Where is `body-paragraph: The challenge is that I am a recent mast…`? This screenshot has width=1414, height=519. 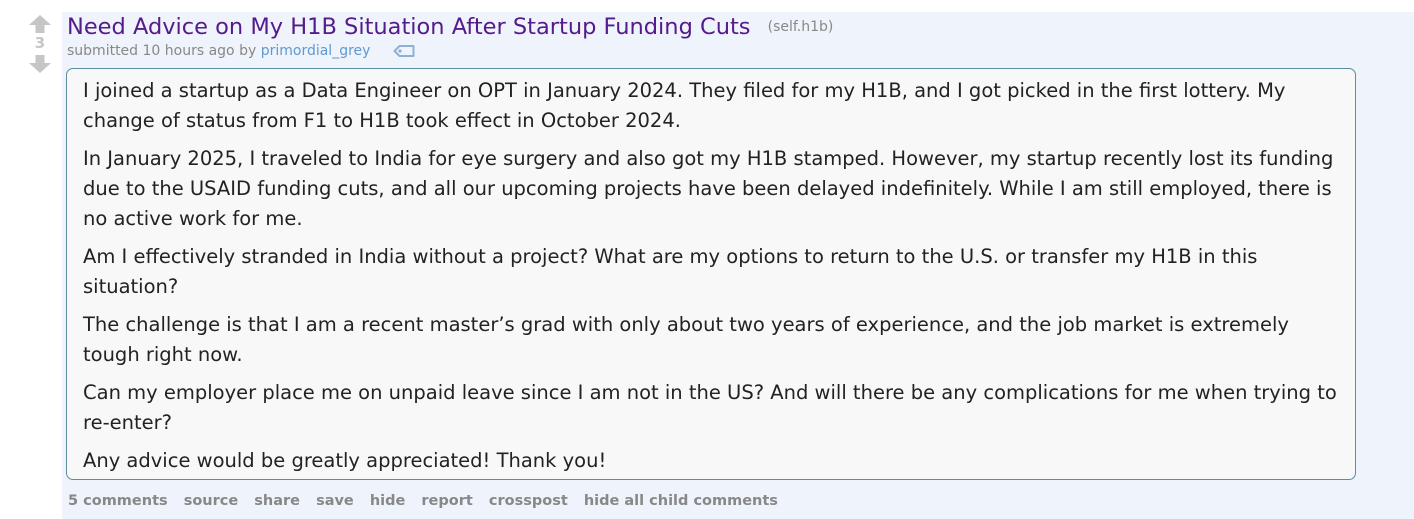 body-paragraph: The challenge is that I am a recent mast… is located at coordinates (686, 339).